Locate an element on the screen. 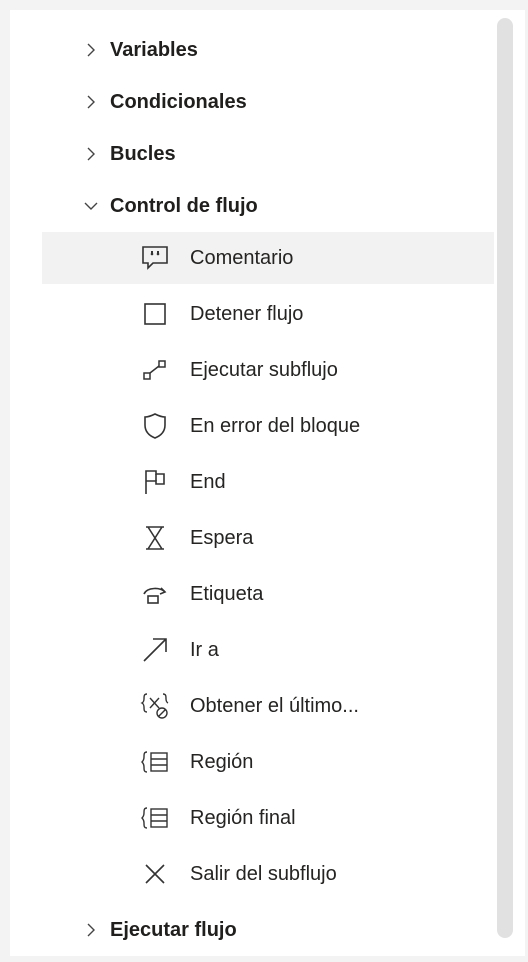 The width and height of the screenshot is (528, 962). flag-icon is located at coordinates (155, 482).